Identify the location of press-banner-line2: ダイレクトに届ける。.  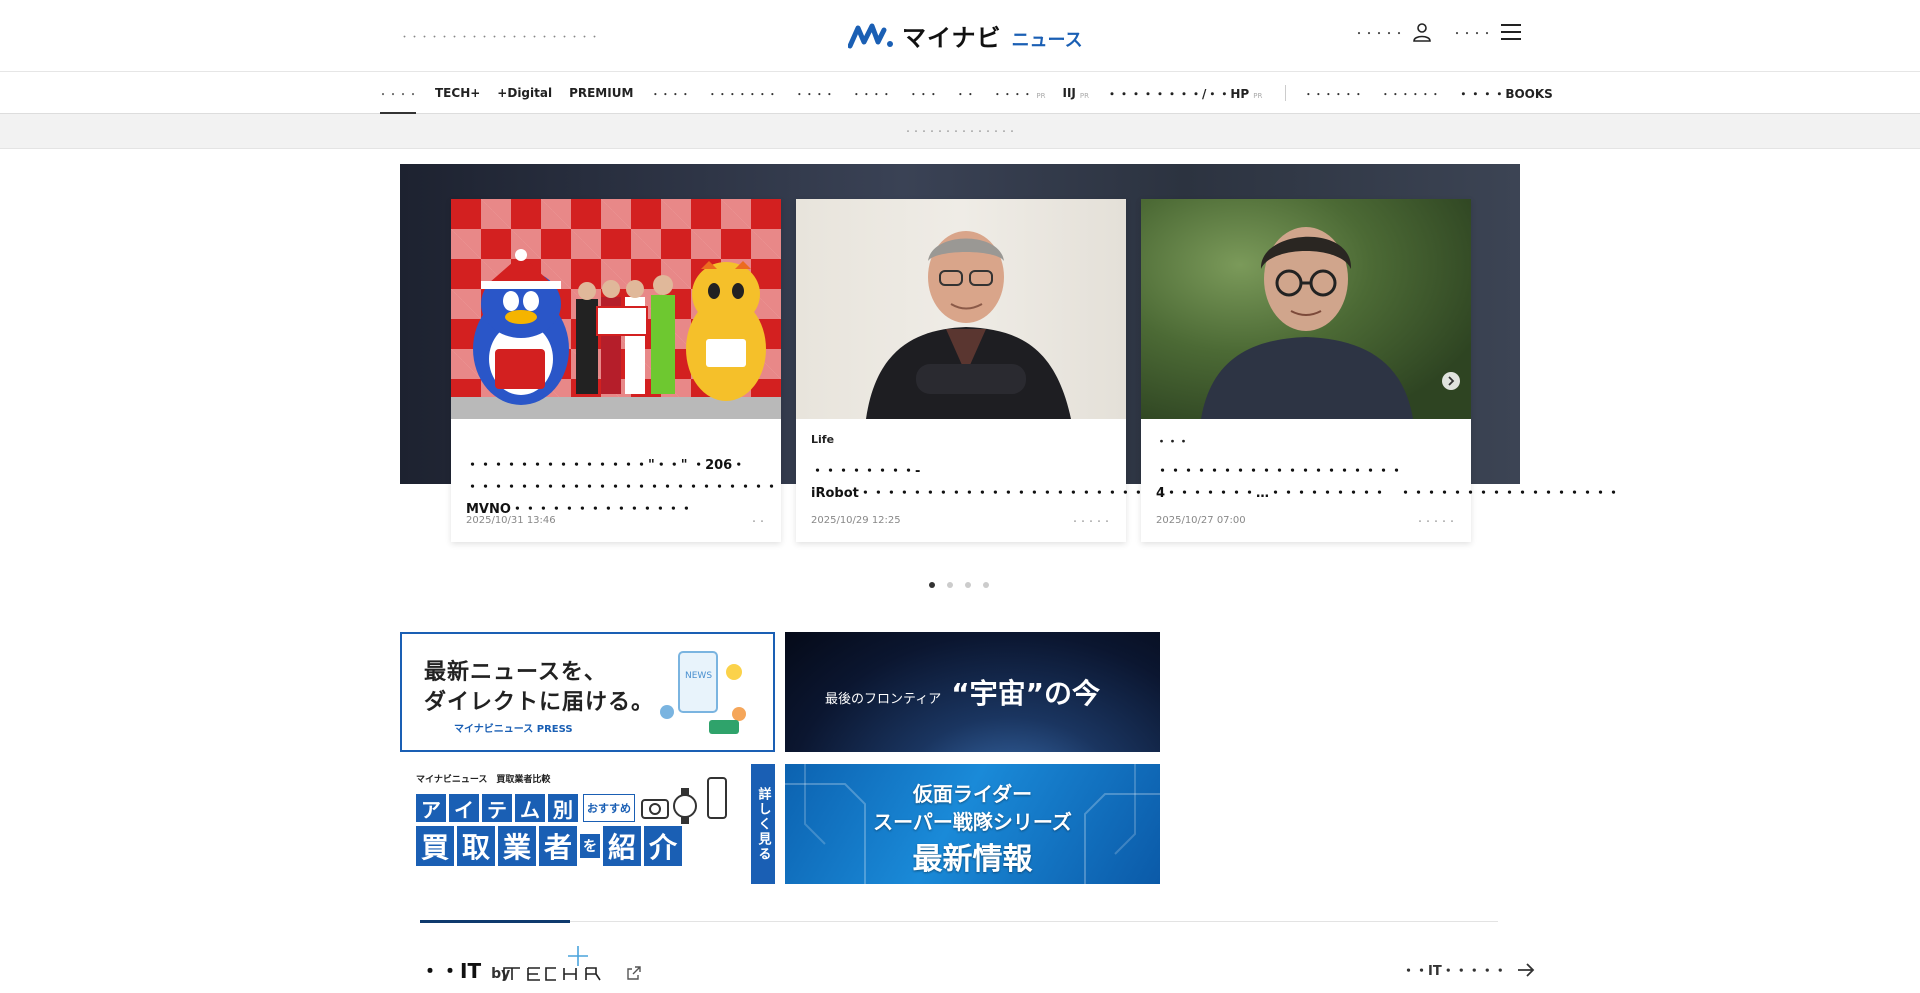
(539, 702).